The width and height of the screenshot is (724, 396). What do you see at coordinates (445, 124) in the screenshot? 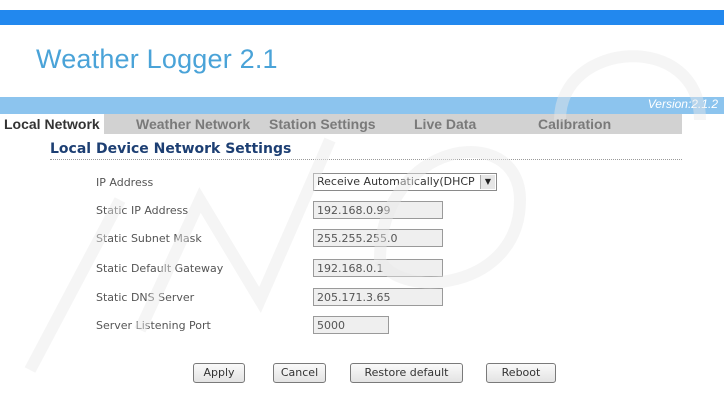
I see `tab-live-data: Live Data` at bounding box center [445, 124].